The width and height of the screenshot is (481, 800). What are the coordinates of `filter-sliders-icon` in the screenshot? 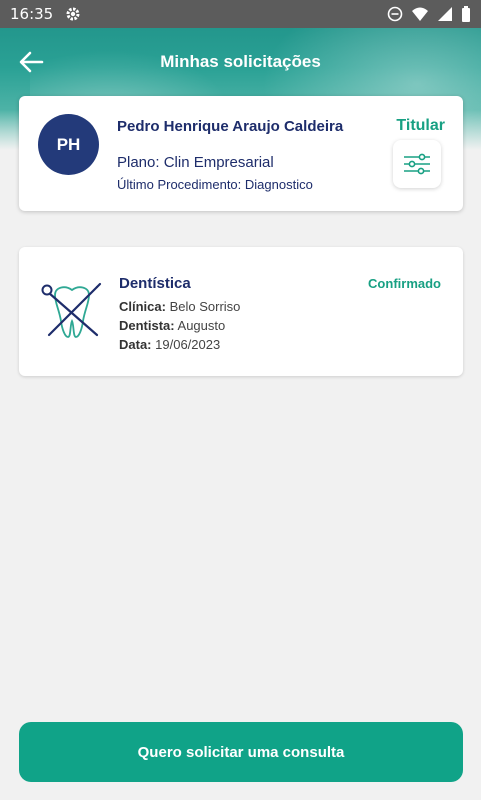 It's located at (417, 164).